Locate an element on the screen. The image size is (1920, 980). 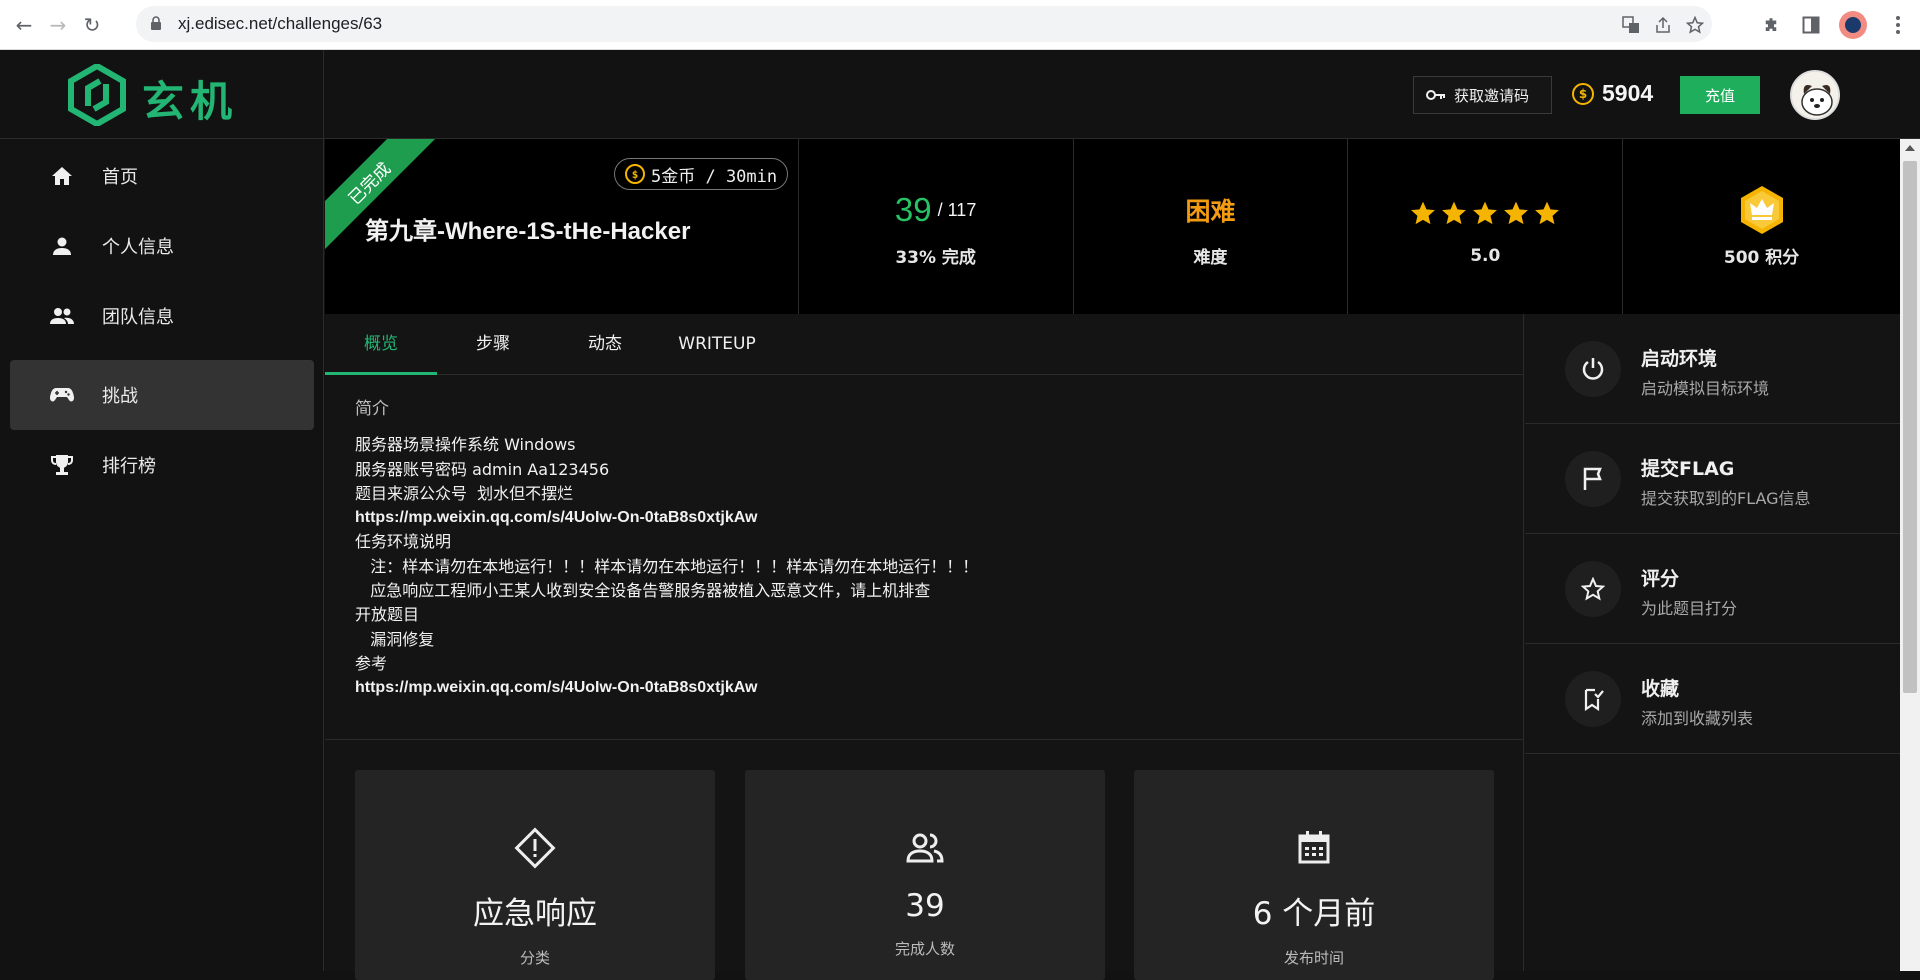
recharge-button: 充值 is located at coordinates (1720, 95).